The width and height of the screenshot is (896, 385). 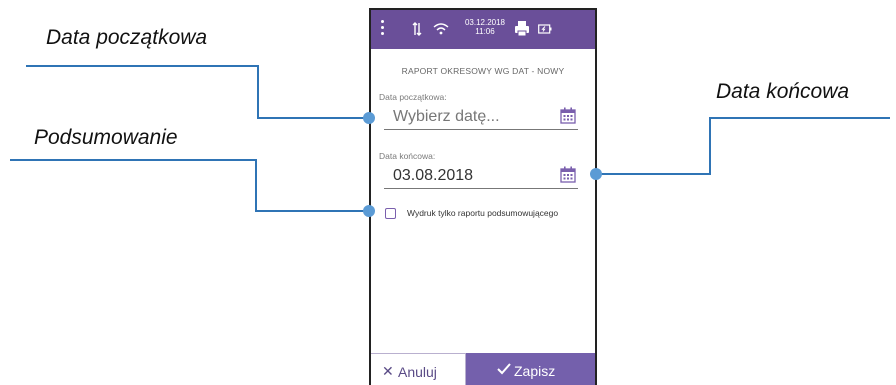 I want to click on callout-dots, so click(x=482, y=164).